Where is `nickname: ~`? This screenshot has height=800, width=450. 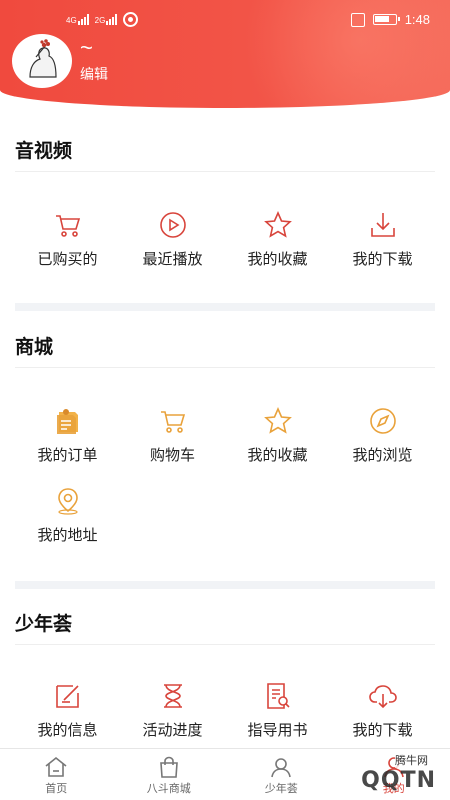
nickname: ~ is located at coordinates (86, 47).